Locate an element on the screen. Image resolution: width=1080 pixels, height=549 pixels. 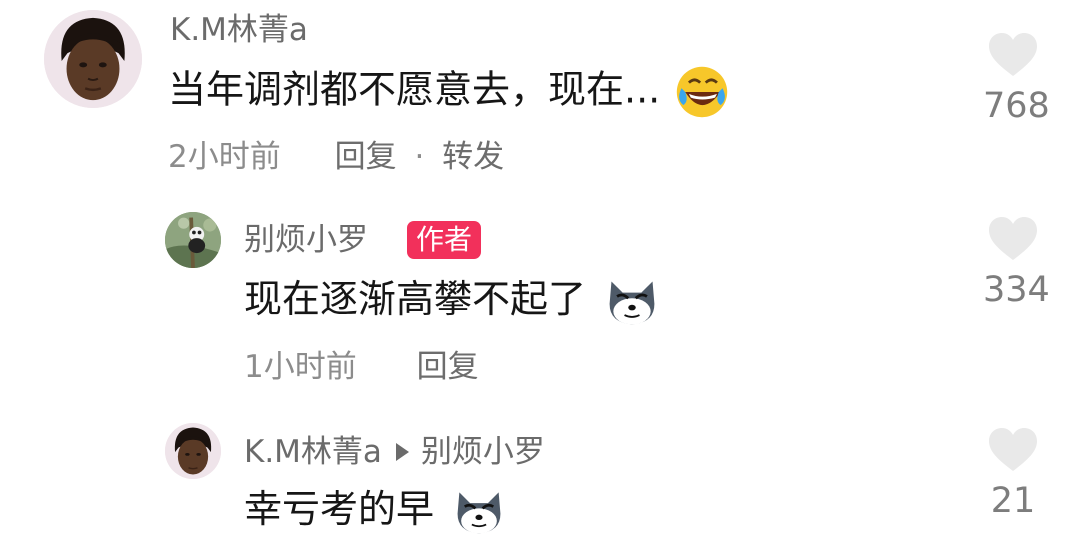
rolling-laughing-emoji-icon is located at coordinates (702, 92).